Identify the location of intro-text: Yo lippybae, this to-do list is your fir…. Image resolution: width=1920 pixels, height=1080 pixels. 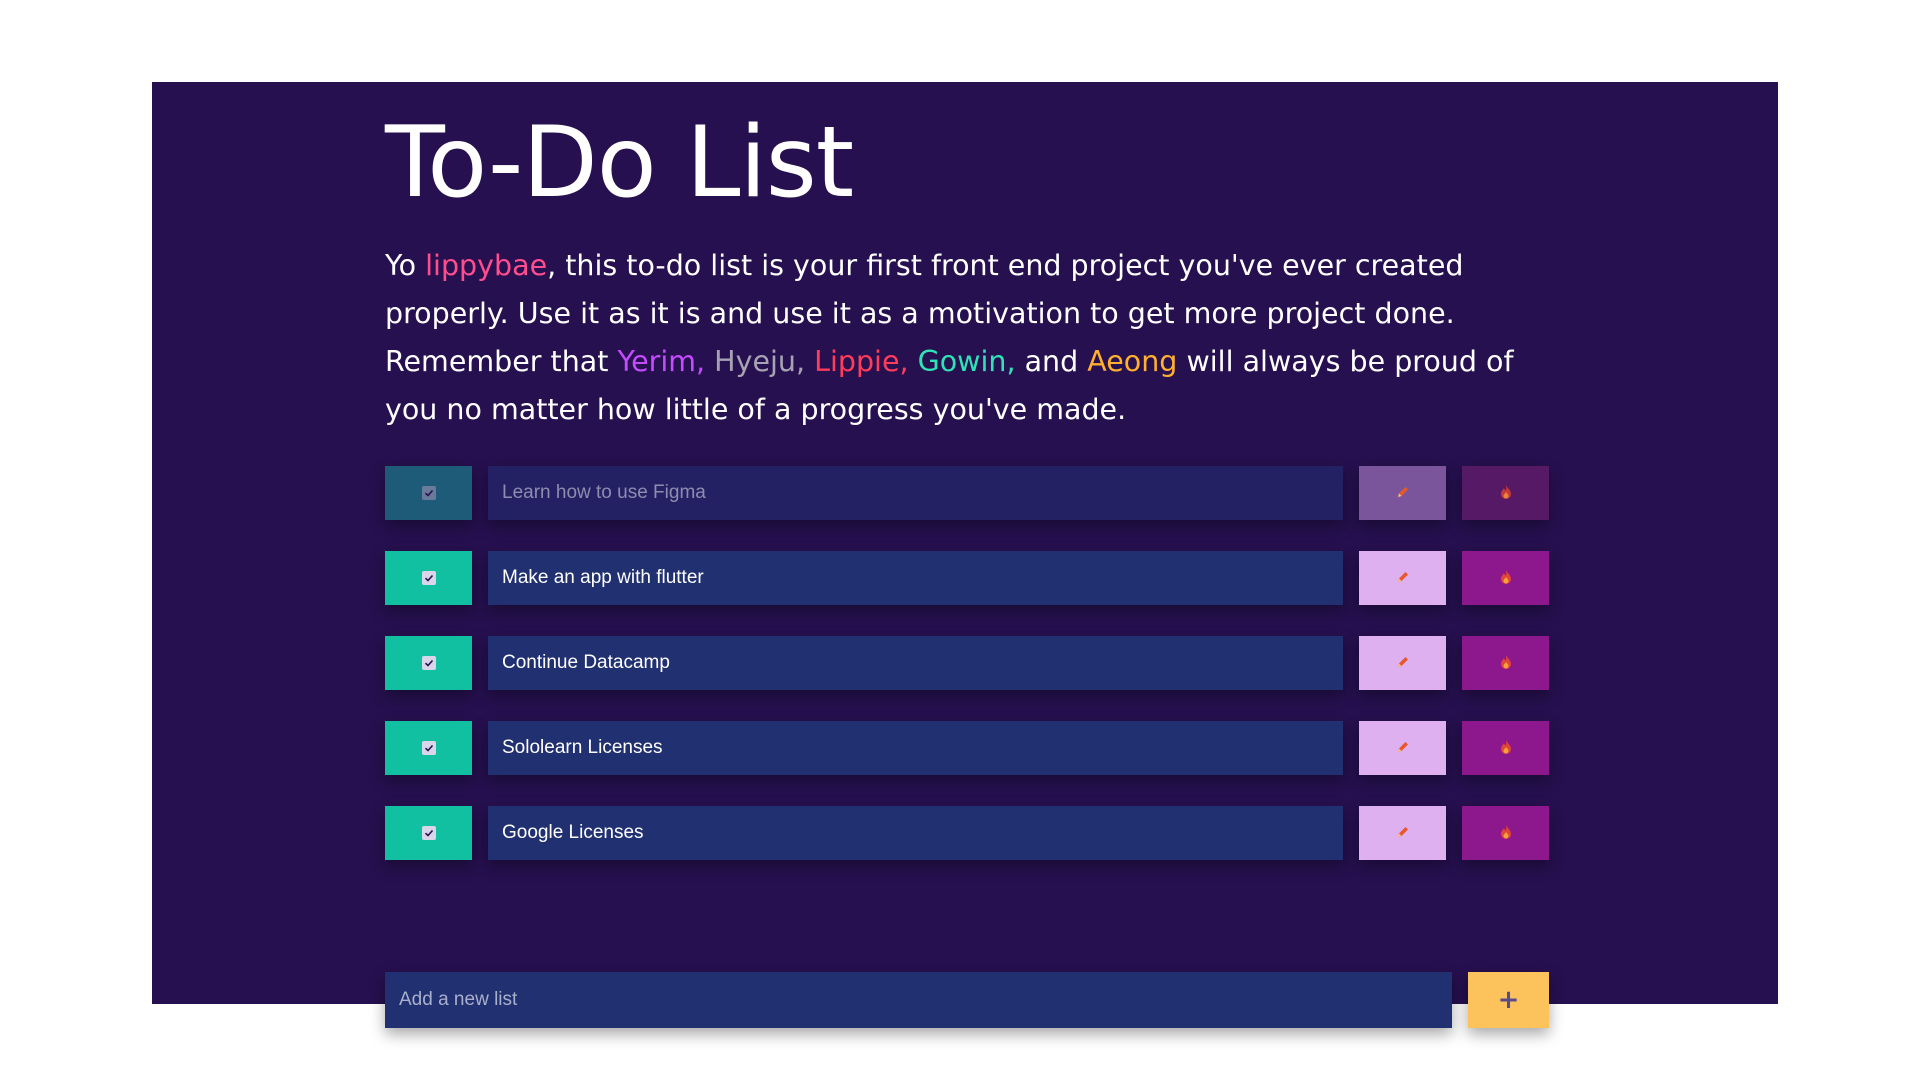
(967, 338).